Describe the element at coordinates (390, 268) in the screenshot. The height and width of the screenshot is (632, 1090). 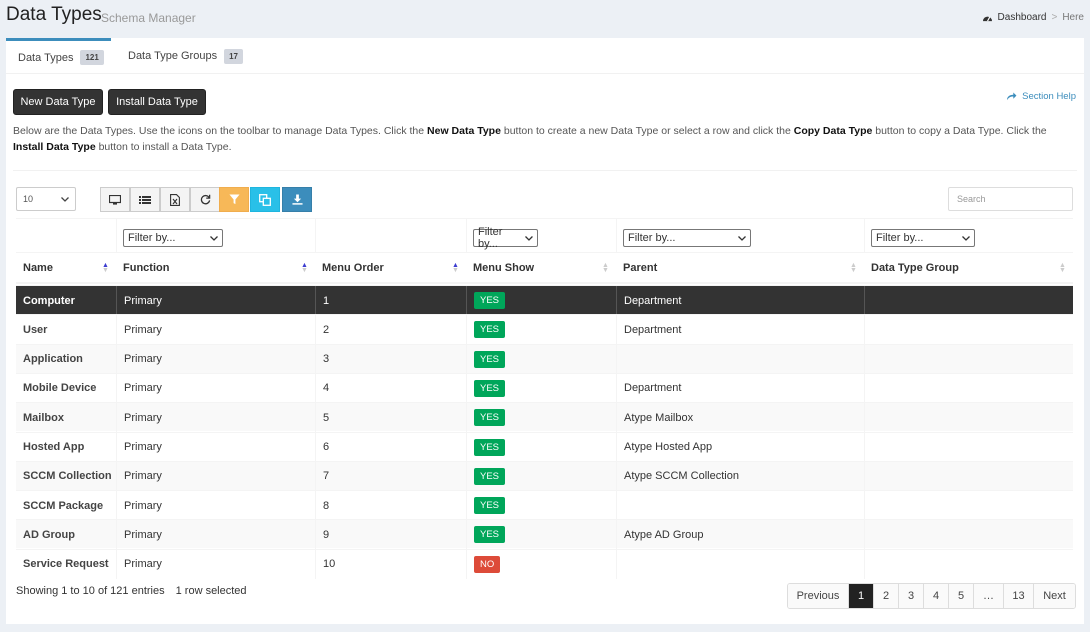
I see `column-header-menu-order: Menu Order ▲ ▼` at that location.